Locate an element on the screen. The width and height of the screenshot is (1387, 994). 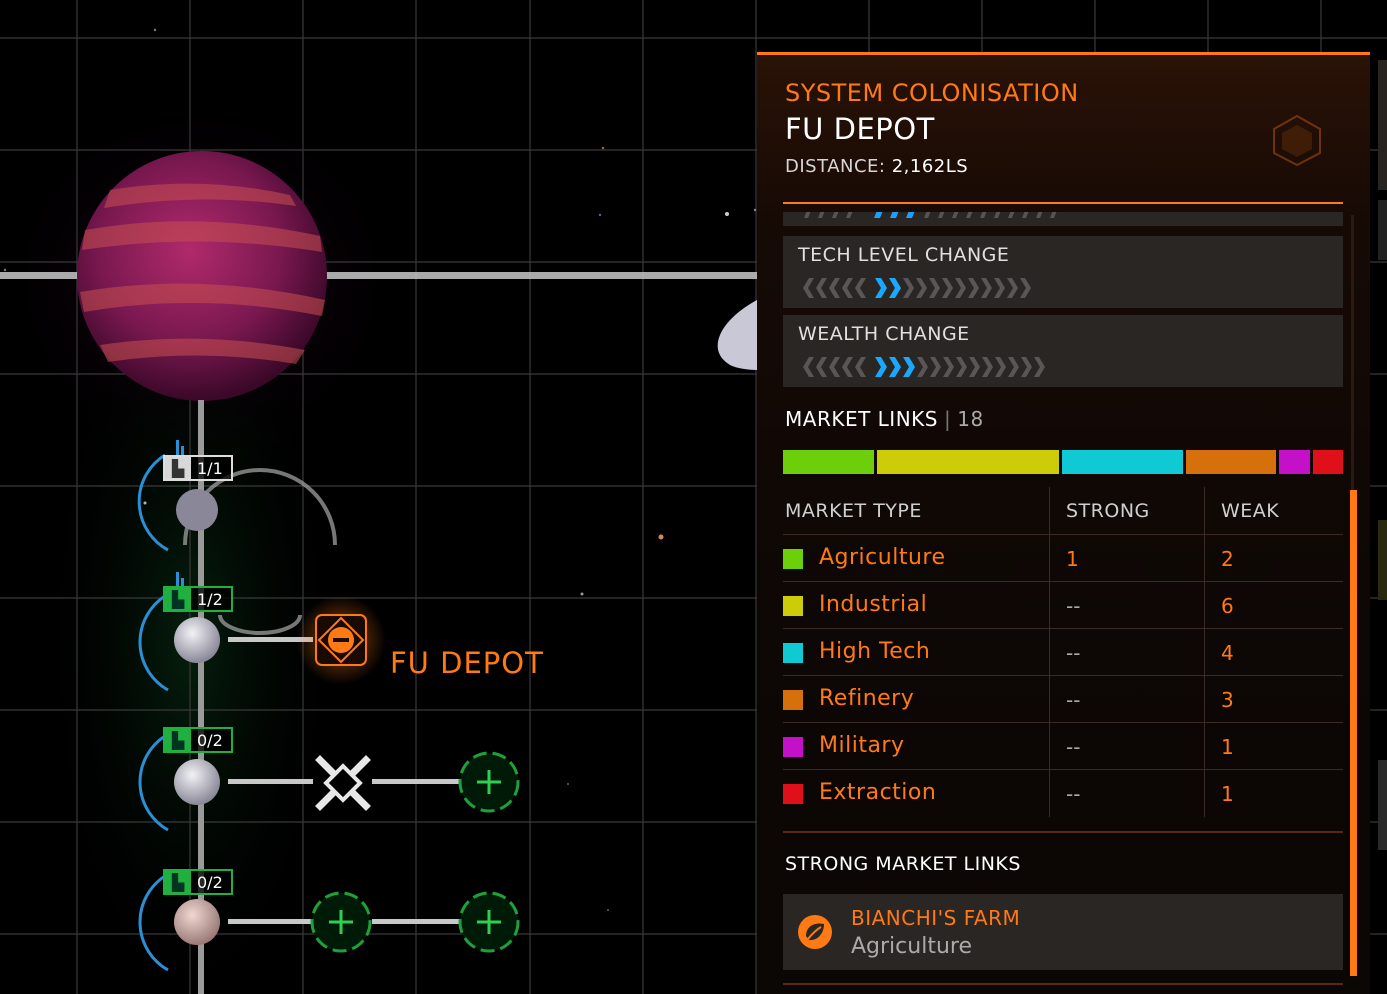
linked-station-type: Agriculture is located at coordinates (911, 946).